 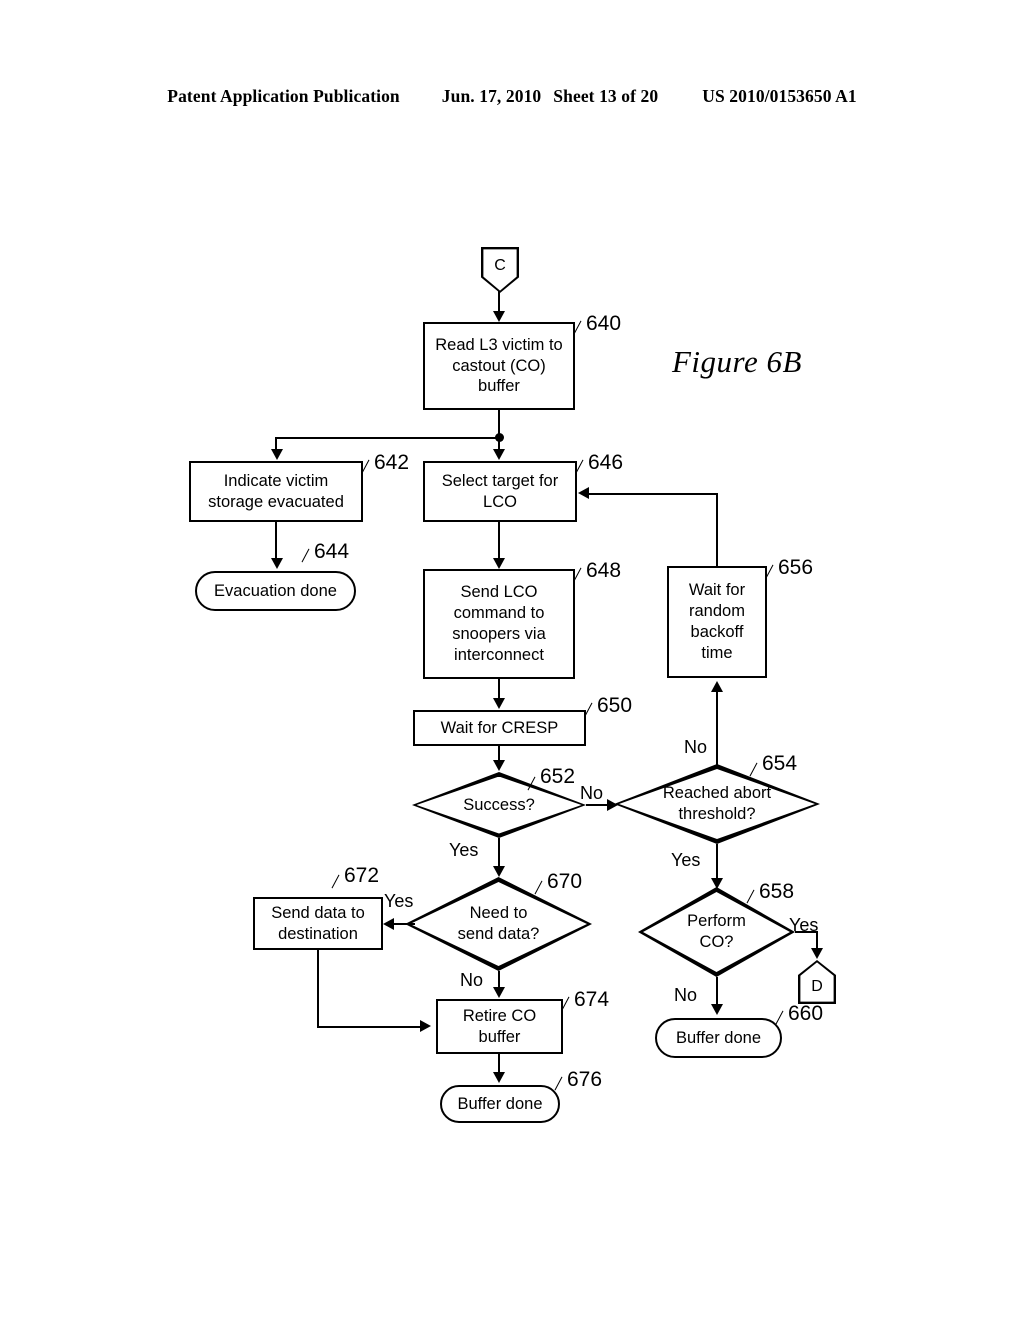 What do you see at coordinates (499, 386) in the screenshot?
I see `node-640-line-3: buffer` at bounding box center [499, 386].